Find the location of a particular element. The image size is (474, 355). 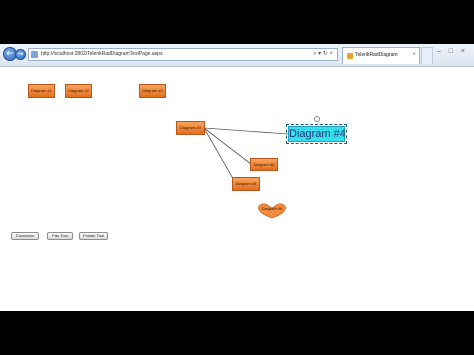

heart-shape: Diagram #6 is located at coordinates (272, 211).